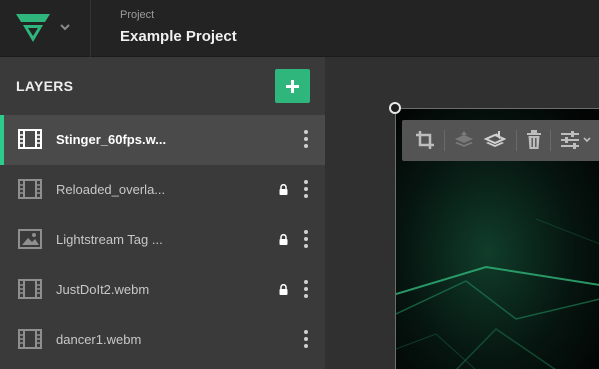 This screenshot has height=369, width=599. I want to click on crop-icon, so click(425, 140).